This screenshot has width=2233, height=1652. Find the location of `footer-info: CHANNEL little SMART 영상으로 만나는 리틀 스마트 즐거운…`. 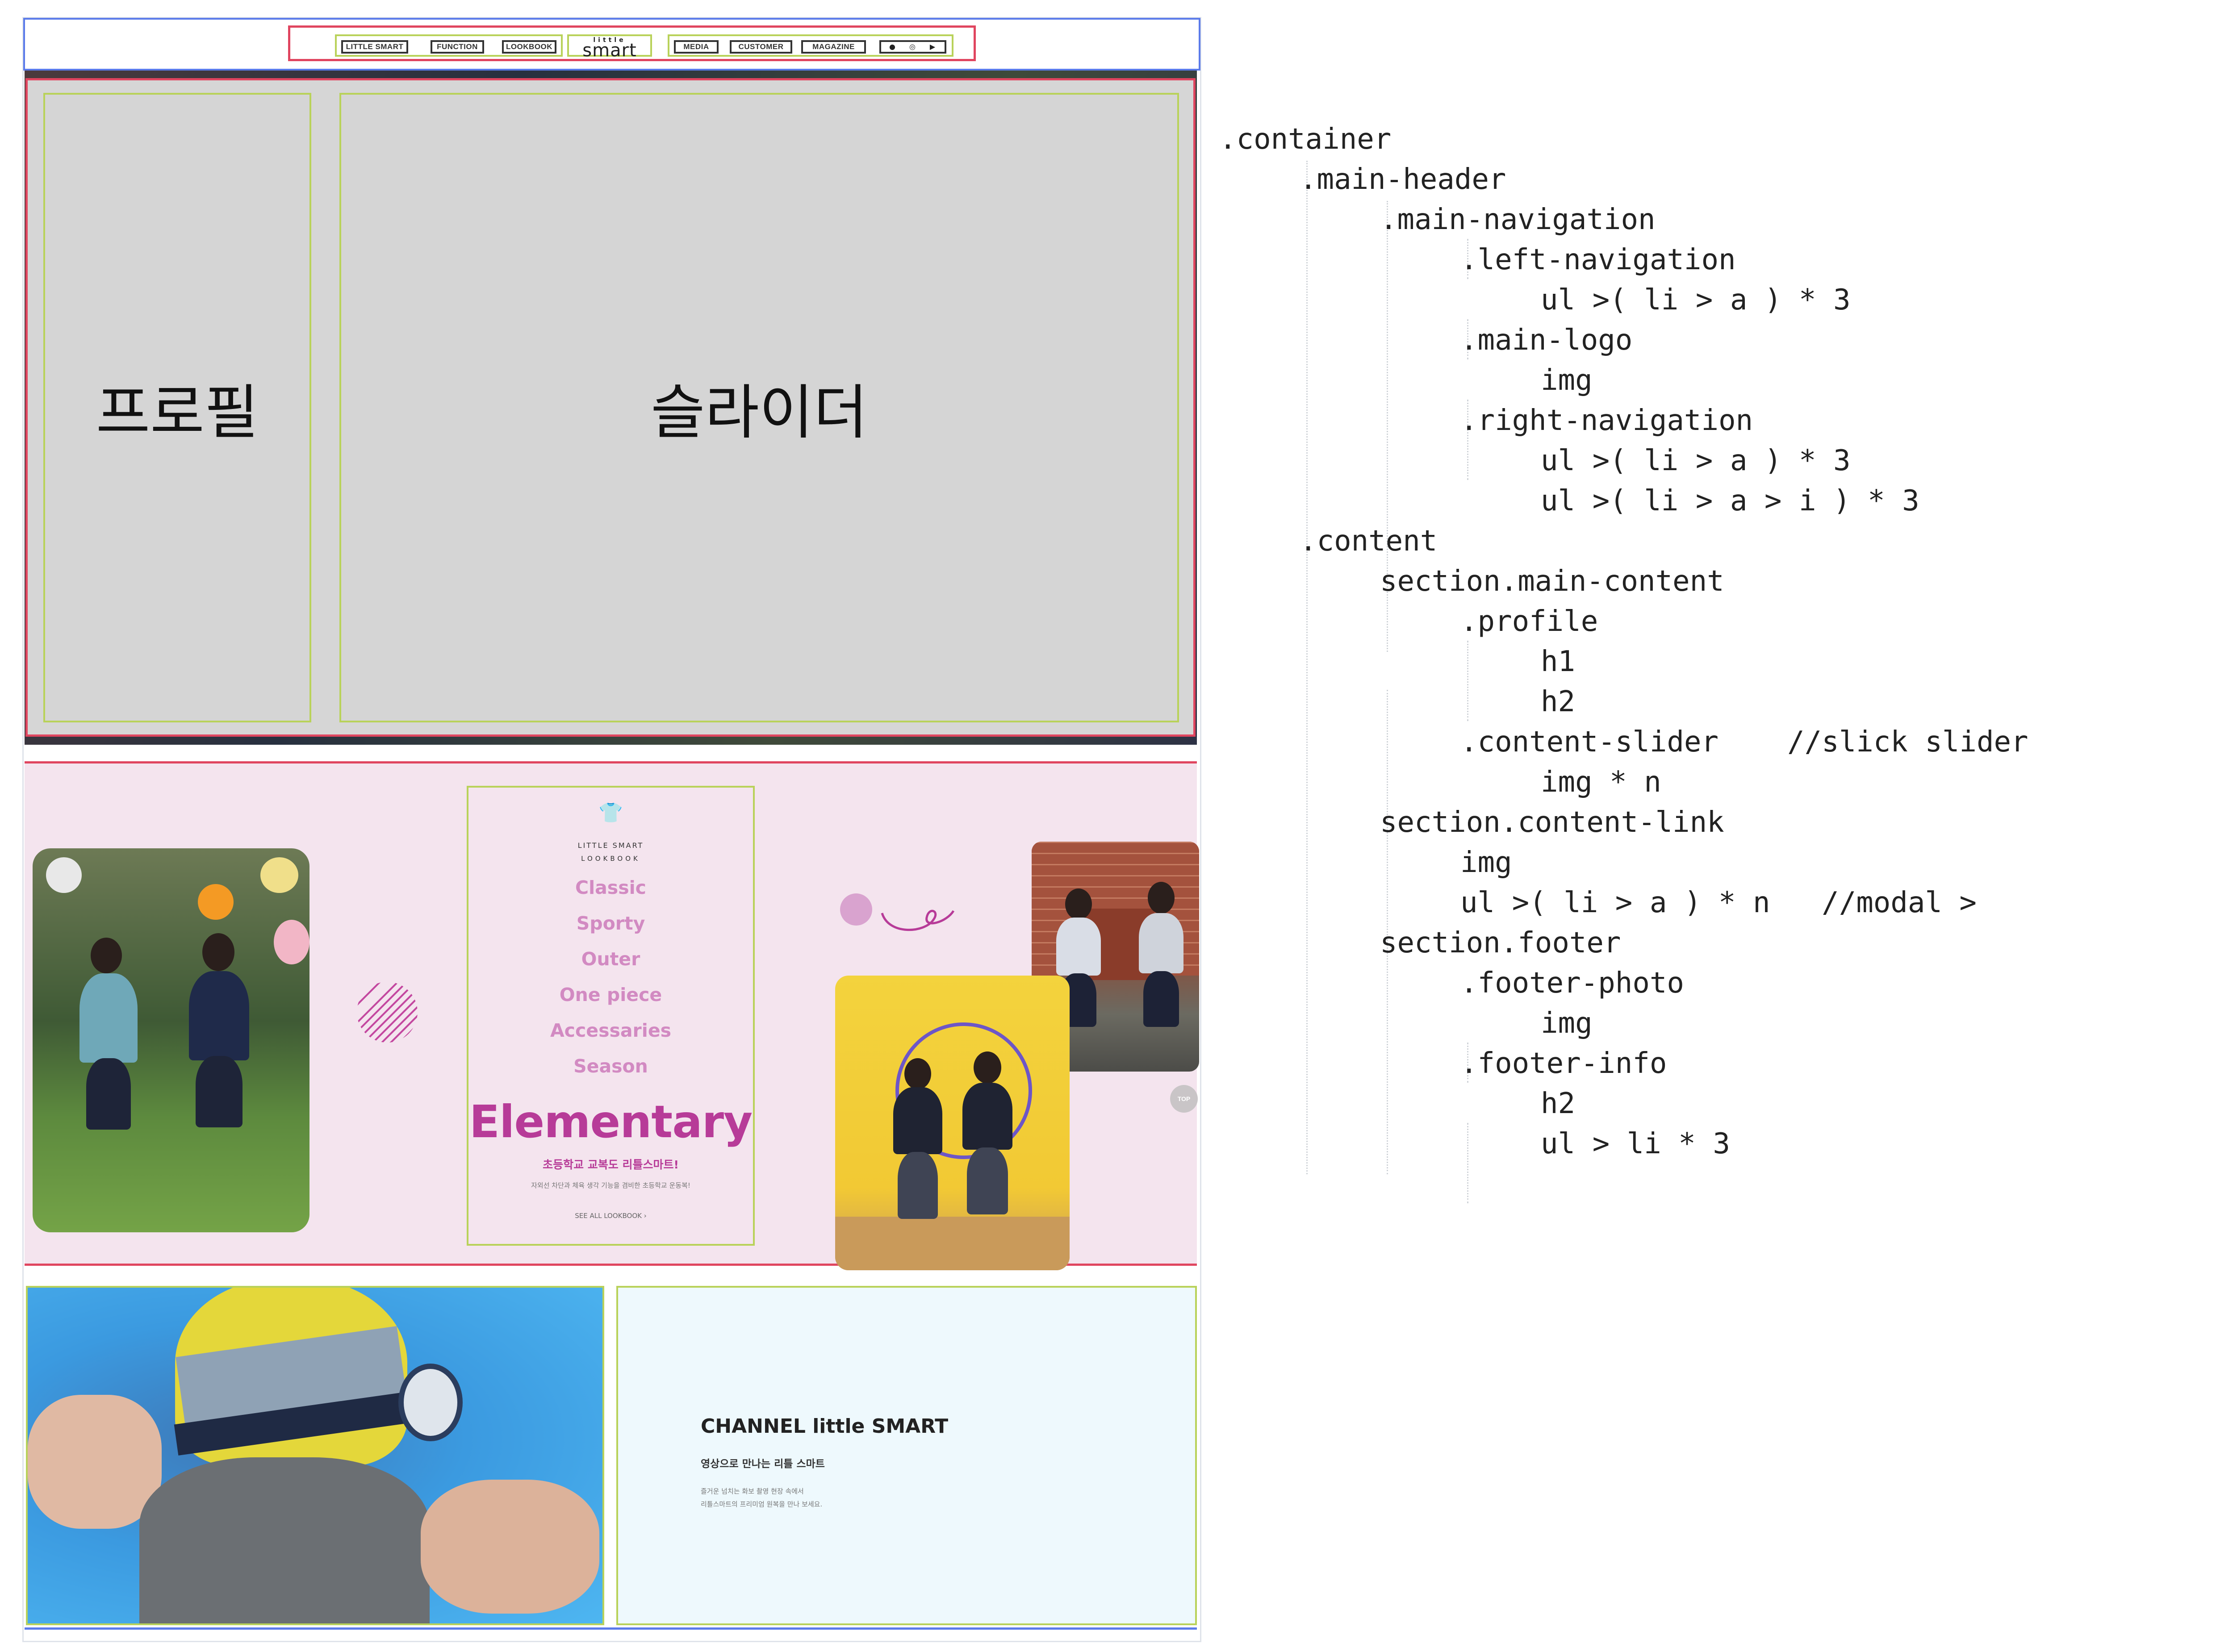

footer-info: CHANNEL little SMART 영상으로 만나는 리틀 스마트 즐거운… is located at coordinates (906, 1455).